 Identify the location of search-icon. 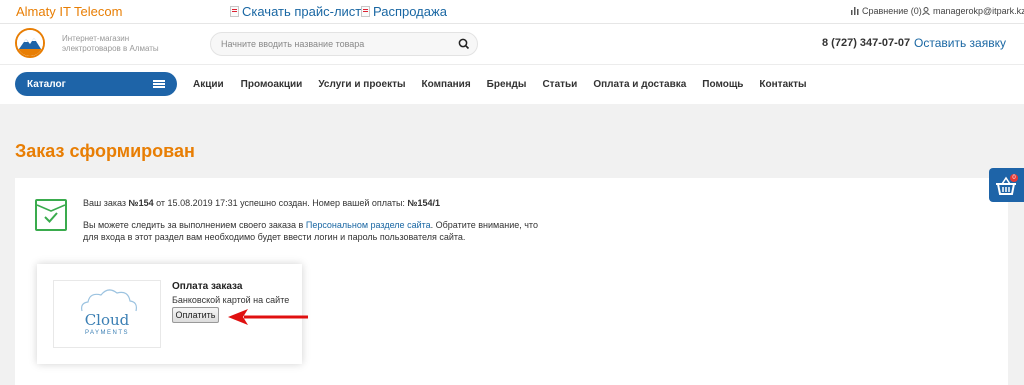
(464, 44).